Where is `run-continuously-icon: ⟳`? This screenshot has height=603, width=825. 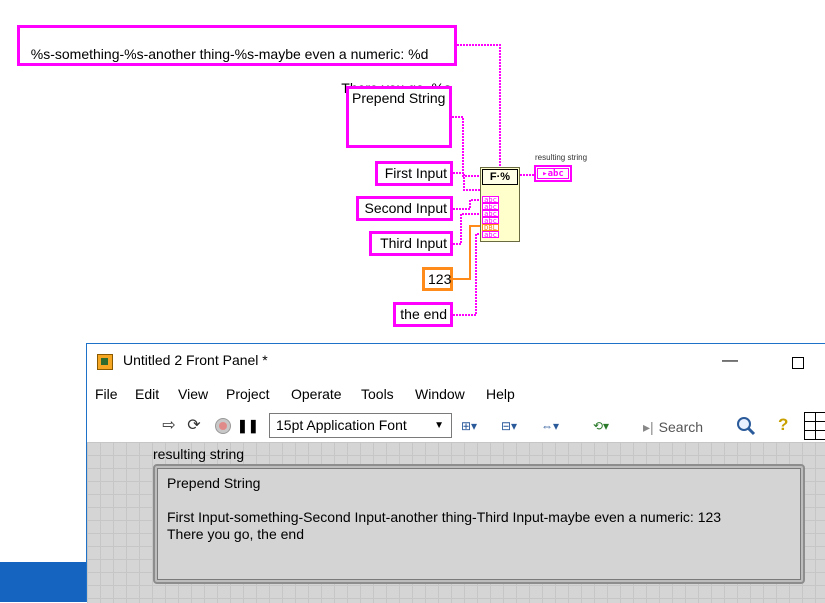 run-continuously-icon: ⟳ is located at coordinates (194, 426).